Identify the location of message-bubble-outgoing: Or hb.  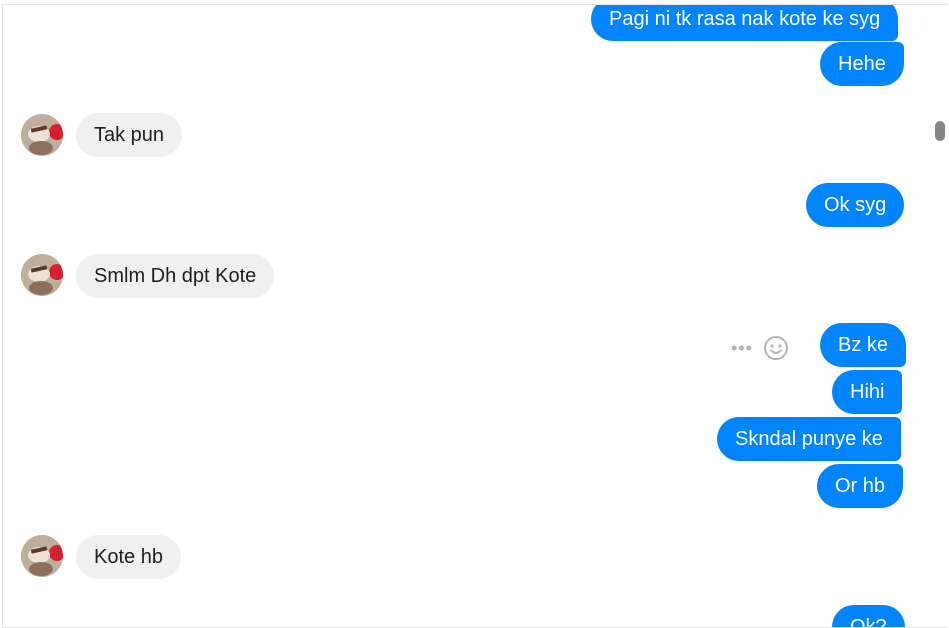
(860, 486).